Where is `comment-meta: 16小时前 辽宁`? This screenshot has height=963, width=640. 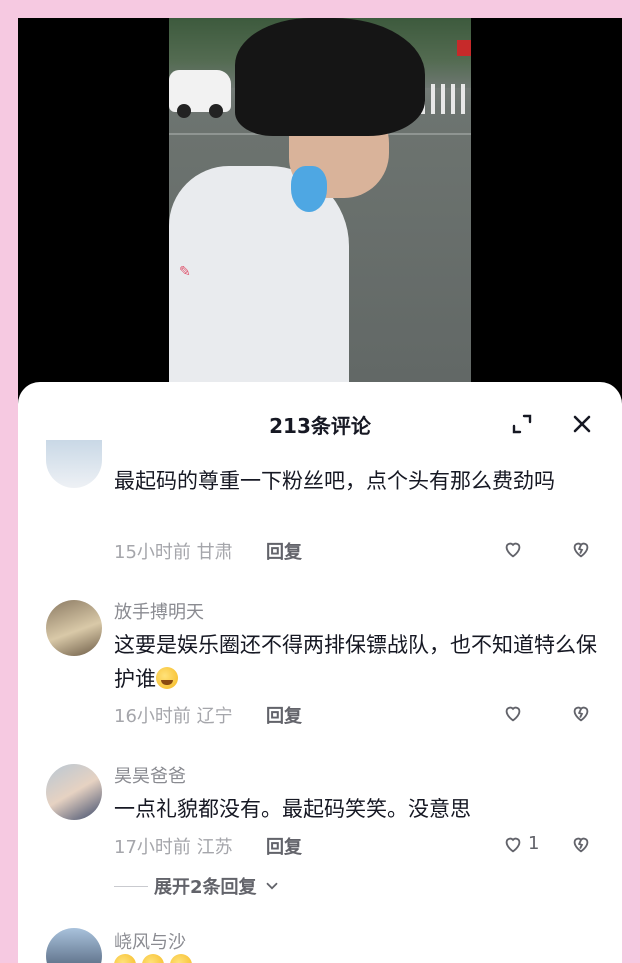
comment-meta: 16小时前 辽宁 is located at coordinates (173, 716).